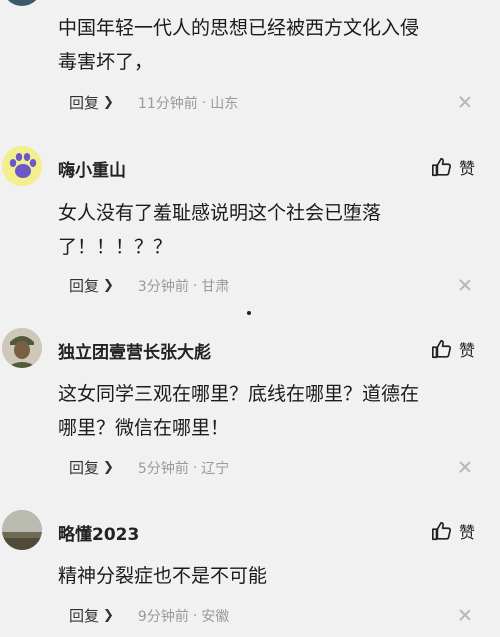 The image size is (500, 637). What do you see at coordinates (249, 313) in the screenshot?
I see `scroll-indicator-dot` at bounding box center [249, 313].